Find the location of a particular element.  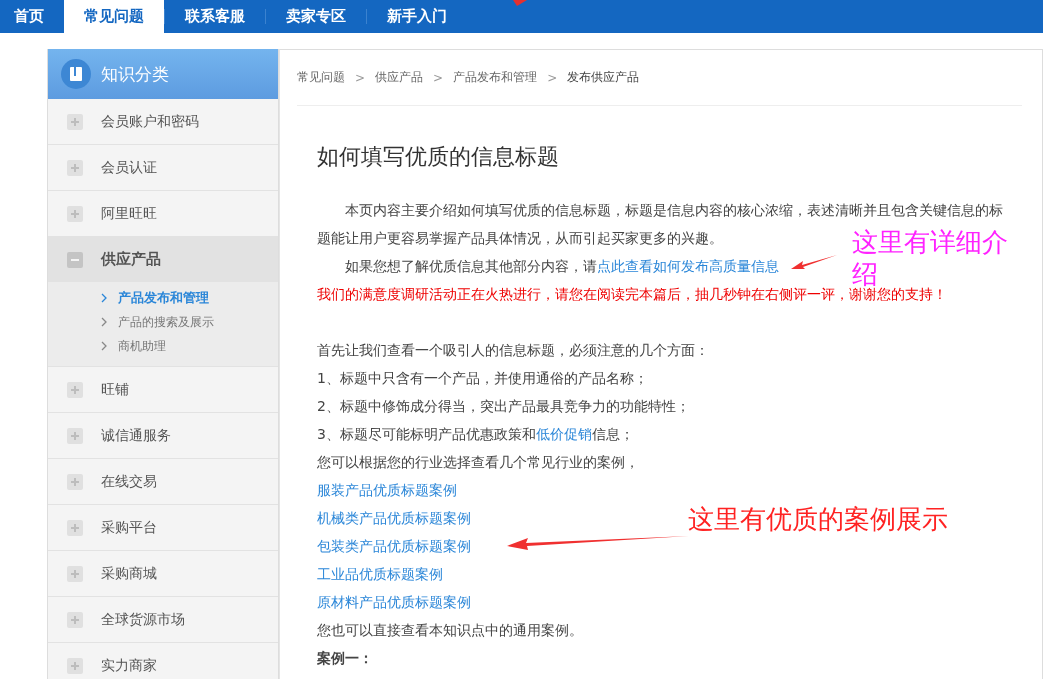

breadcrumb-link: 供应产品 is located at coordinates (399, 77).